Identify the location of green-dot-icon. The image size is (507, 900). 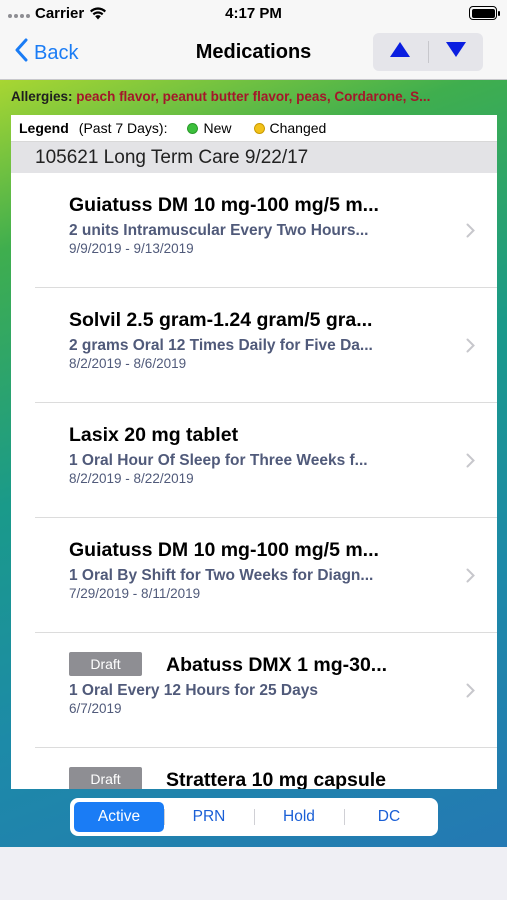
(193, 128).